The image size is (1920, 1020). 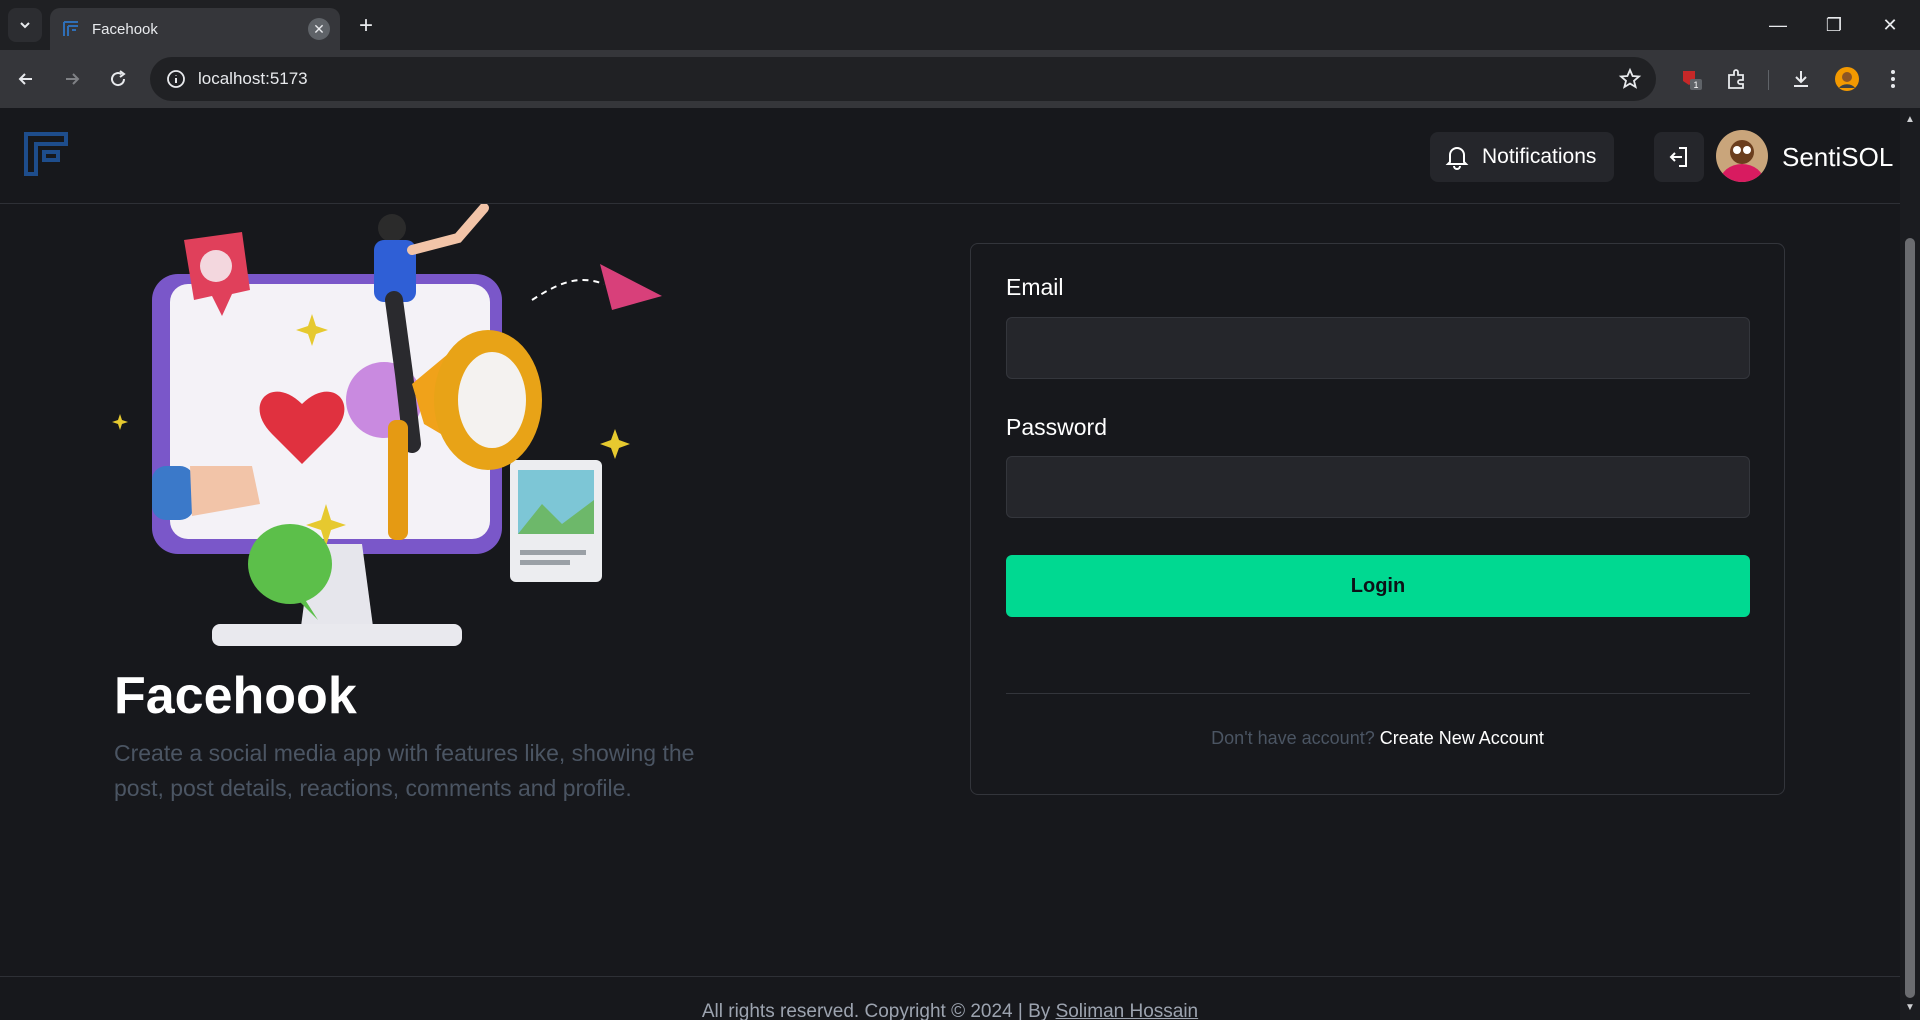 What do you see at coordinates (1539, 156) in the screenshot?
I see `notifications-label: Notifications` at bounding box center [1539, 156].